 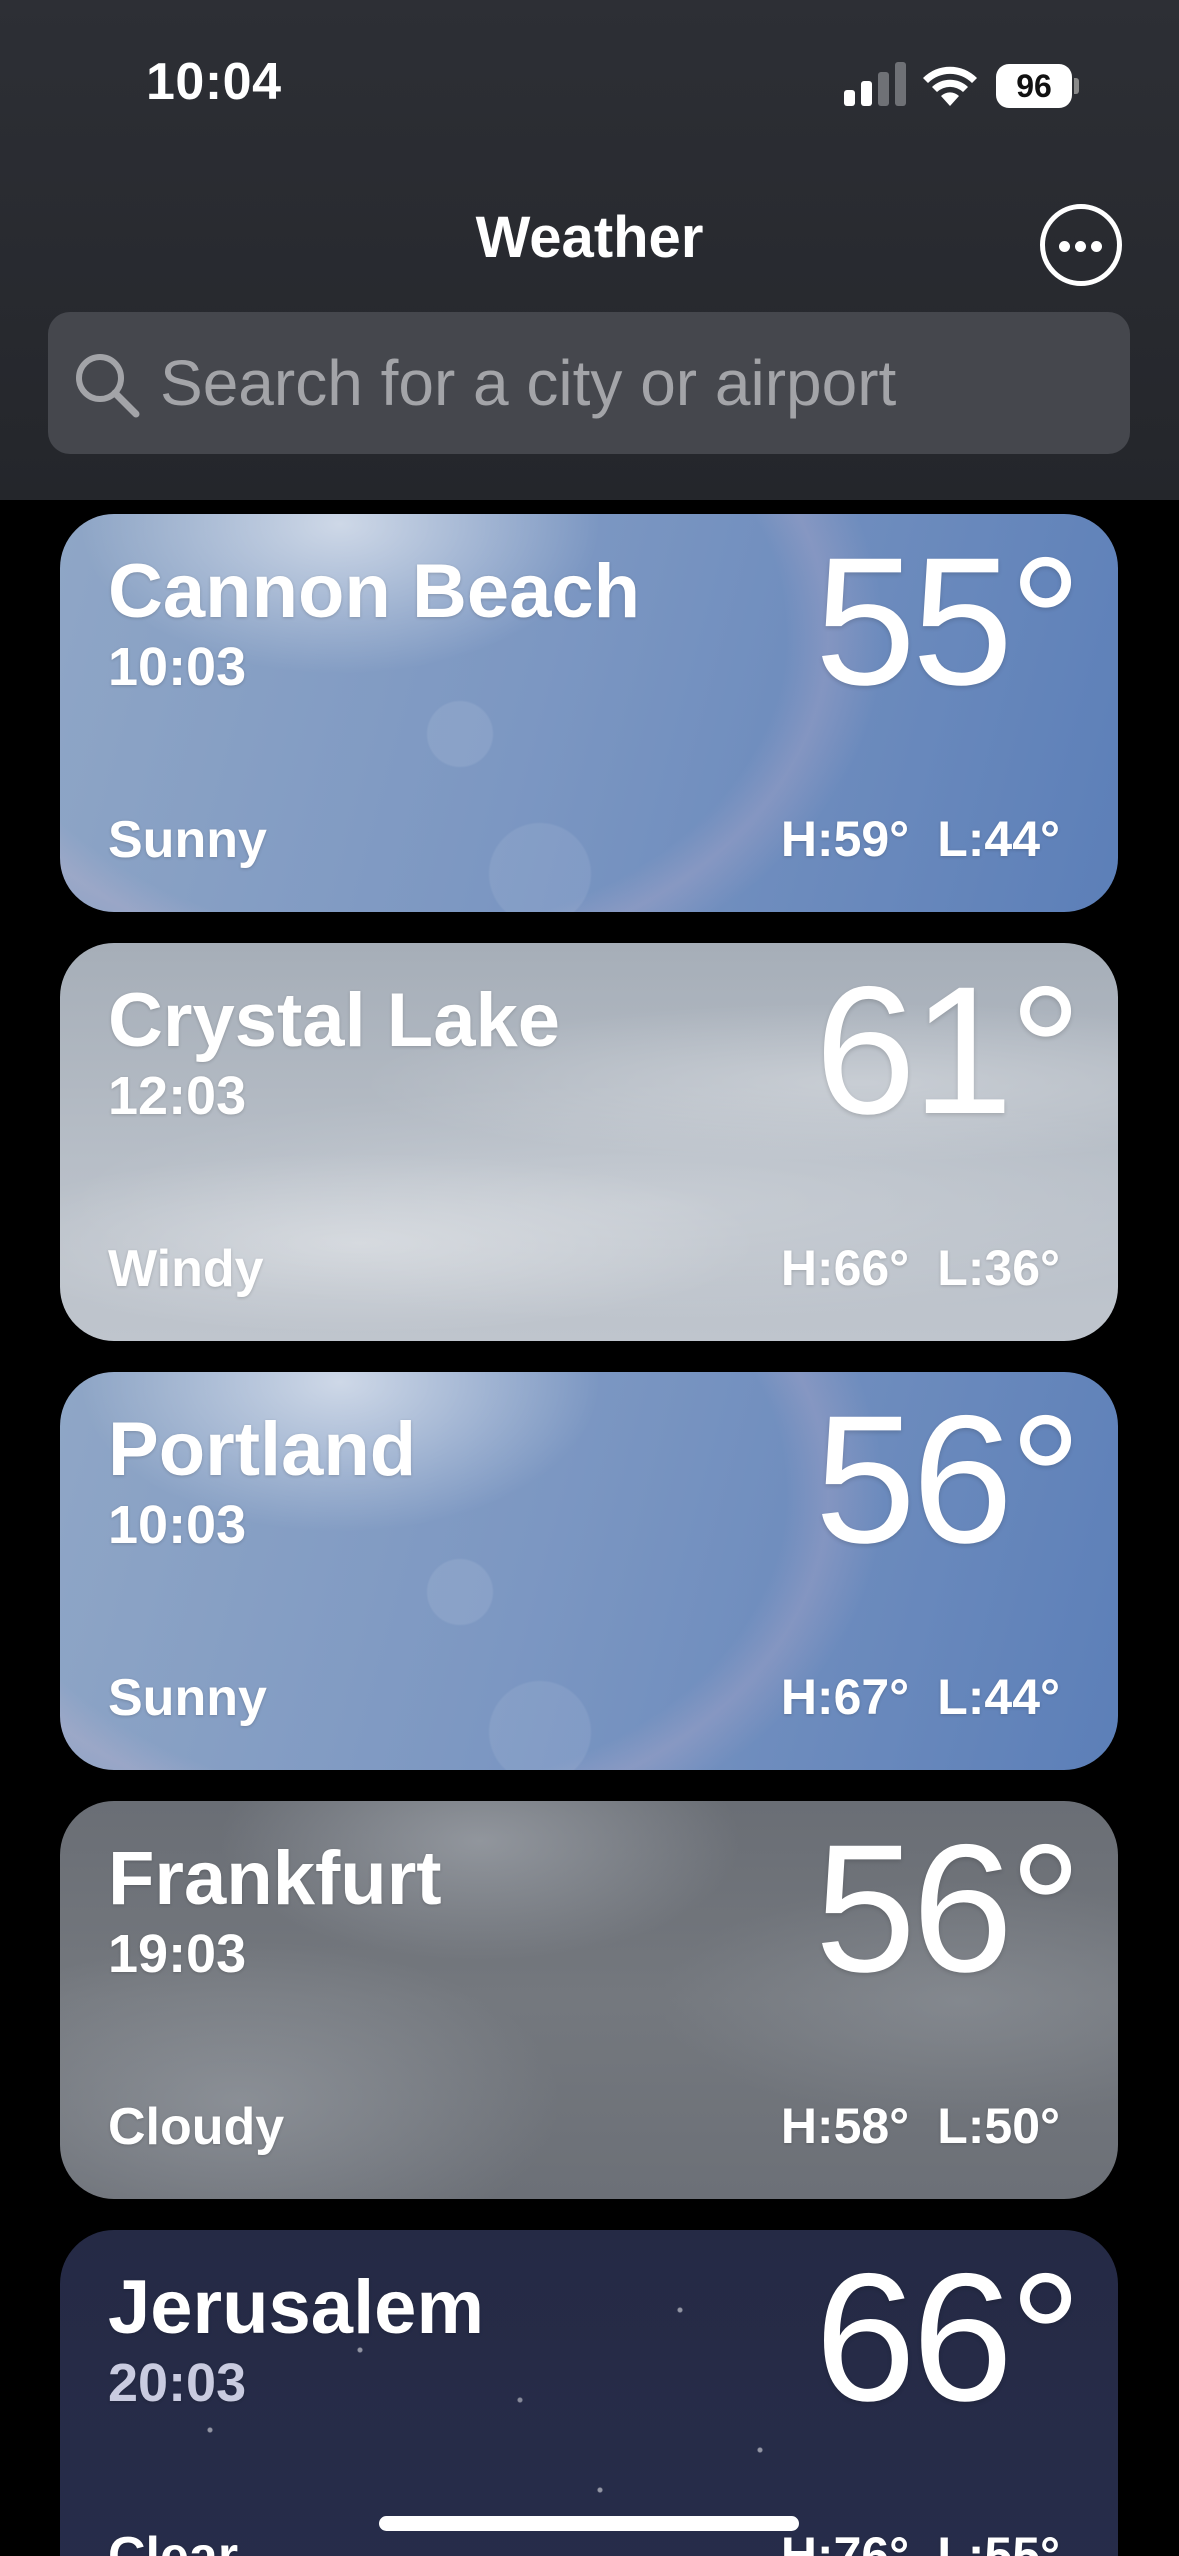 What do you see at coordinates (920, 2126) in the screenshot?
I see `high-low-temperature: H:58° L:50°` at bounding box center [920, 2126].